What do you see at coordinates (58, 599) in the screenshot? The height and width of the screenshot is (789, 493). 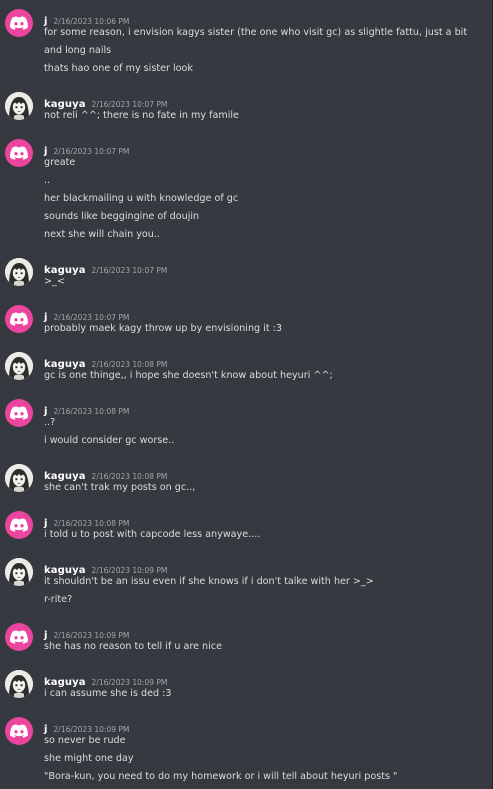 I see `message-text-line: r-rite?` at bounding box center [58, 599].